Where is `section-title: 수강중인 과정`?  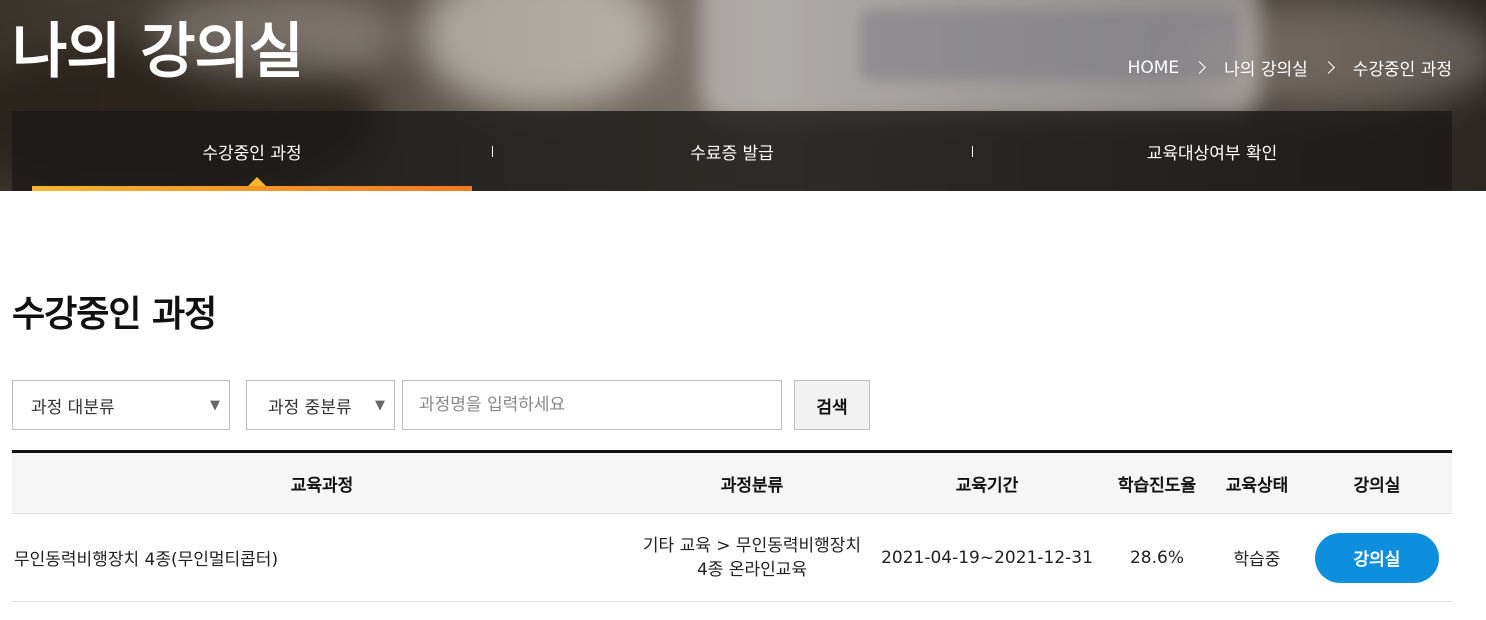 section-title: 수강중인 과정 is located at coordinates (114, 314).